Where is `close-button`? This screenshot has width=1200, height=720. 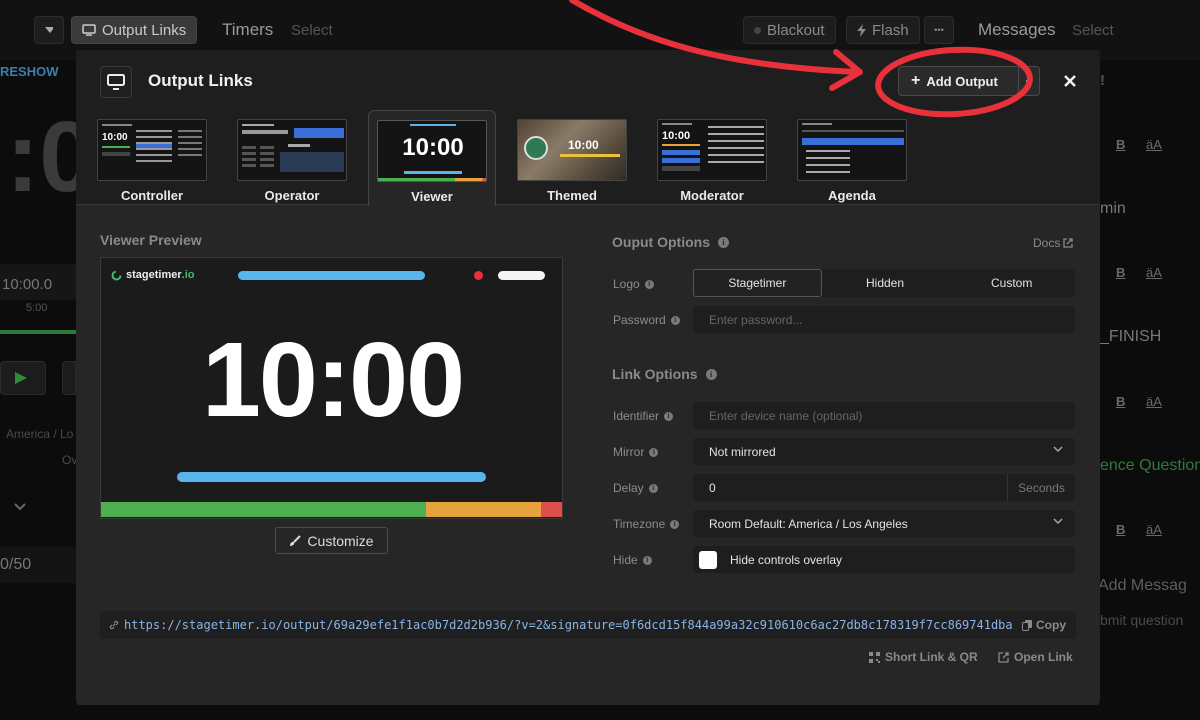
close-button is located at coordinates (1070, 81).